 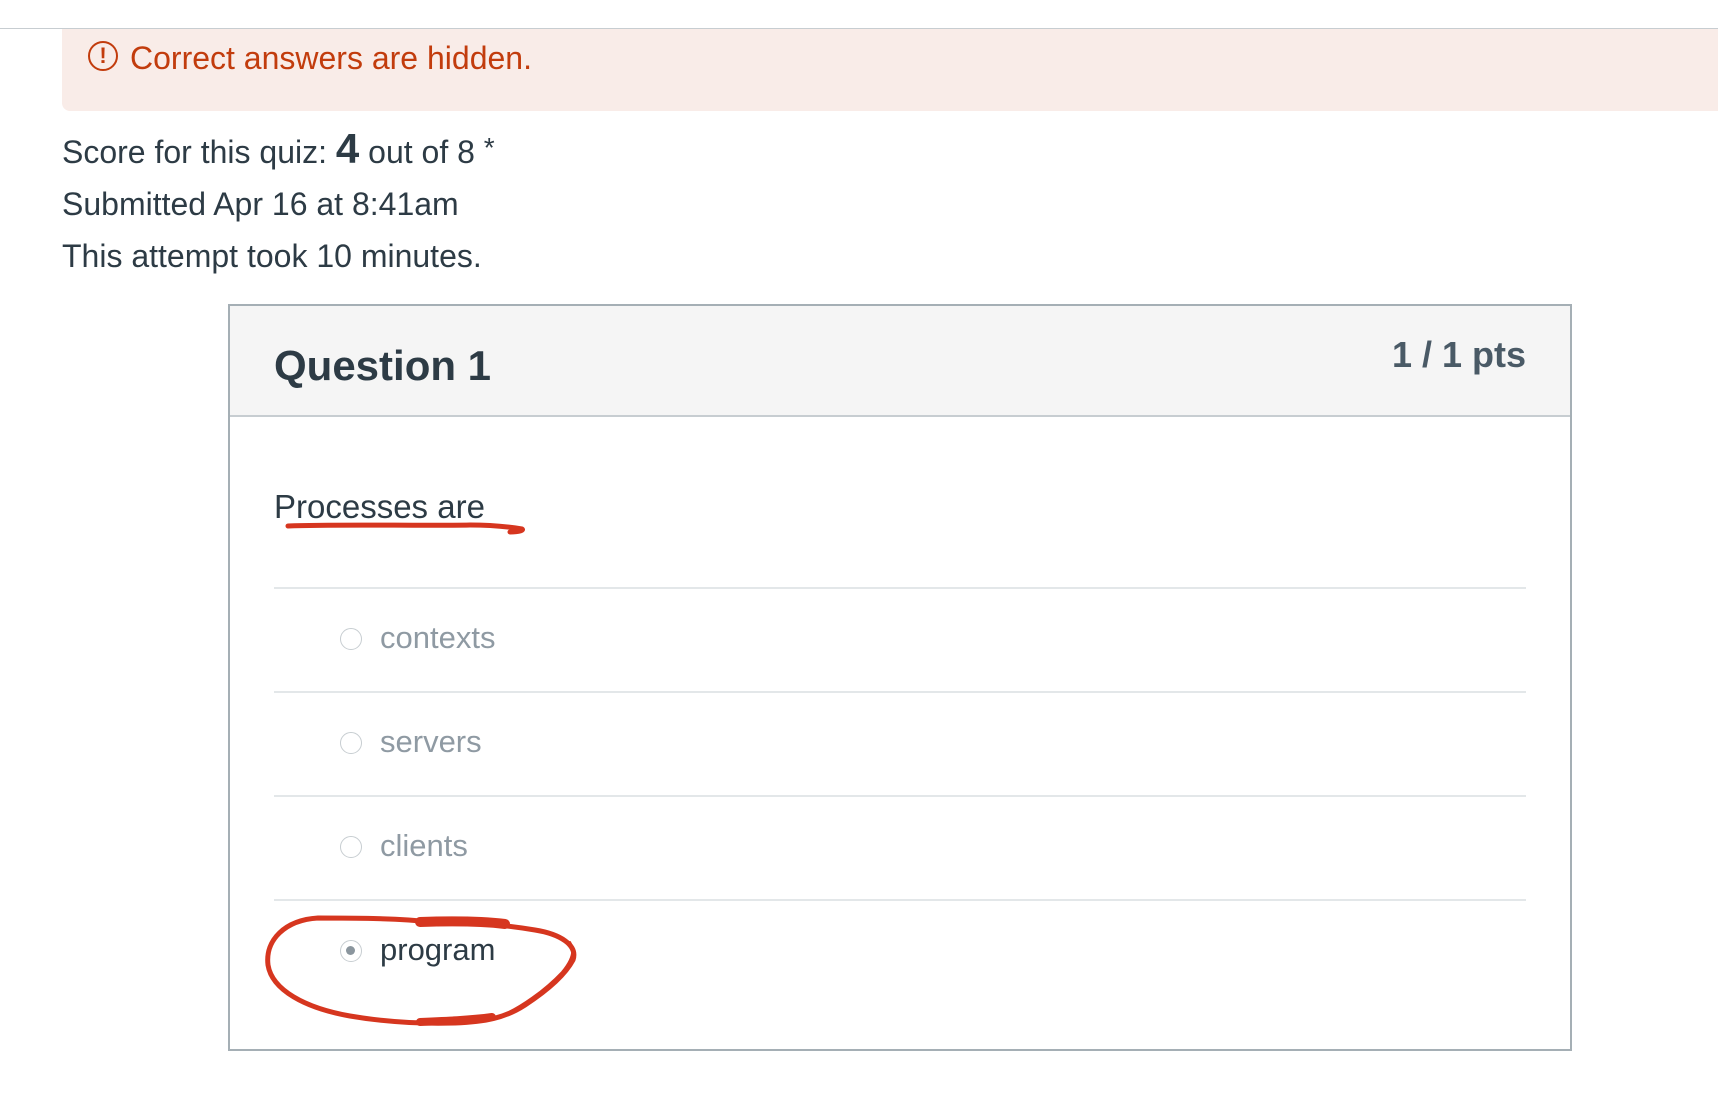 I want to click on answer-option: clients, so click(x=900, y=847).